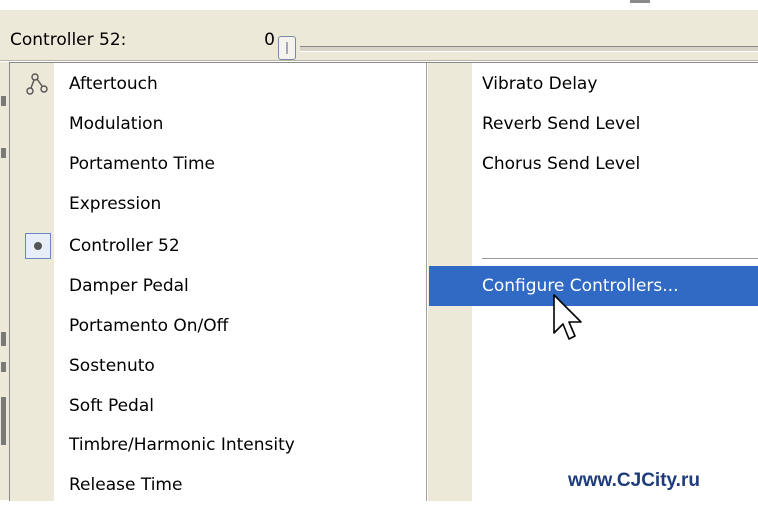 The height and width of the screenshot is (505, 758). I want to click on menu-column-separator, so click(426, 282).